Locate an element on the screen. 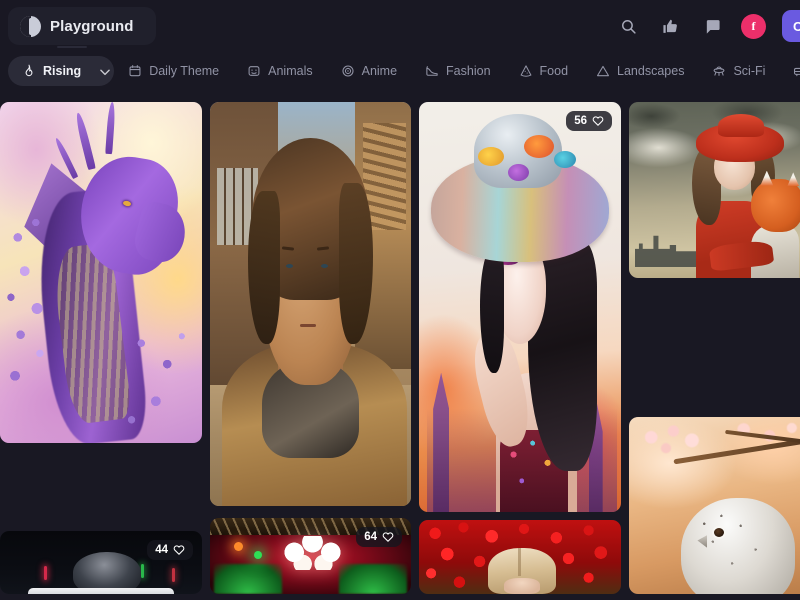 The width and height of the screenshot is (800, 600). category-landscapes: Landscapes is located at coordinates (640, 71).